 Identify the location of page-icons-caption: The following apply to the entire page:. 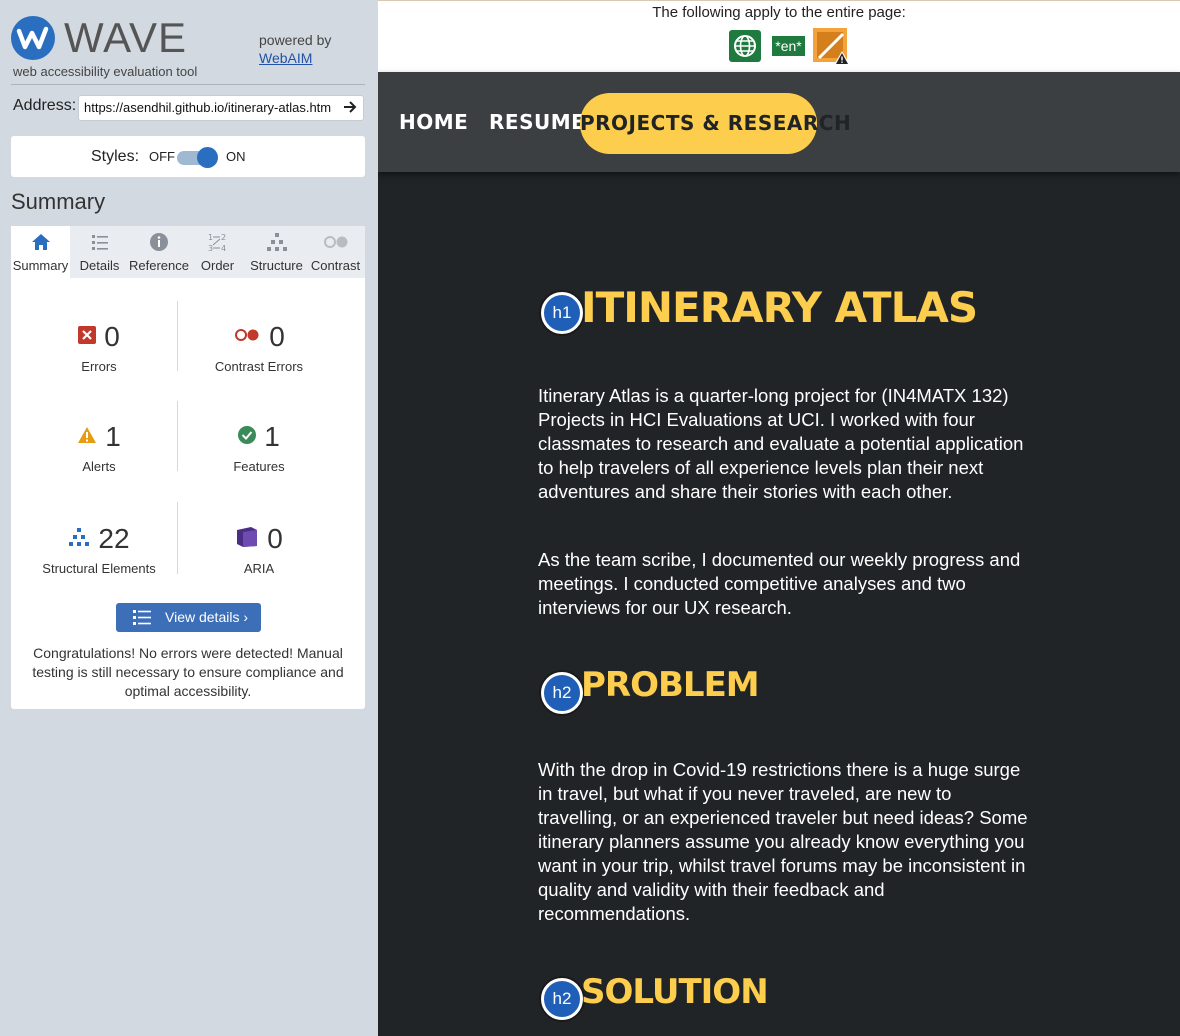
(779, 12).